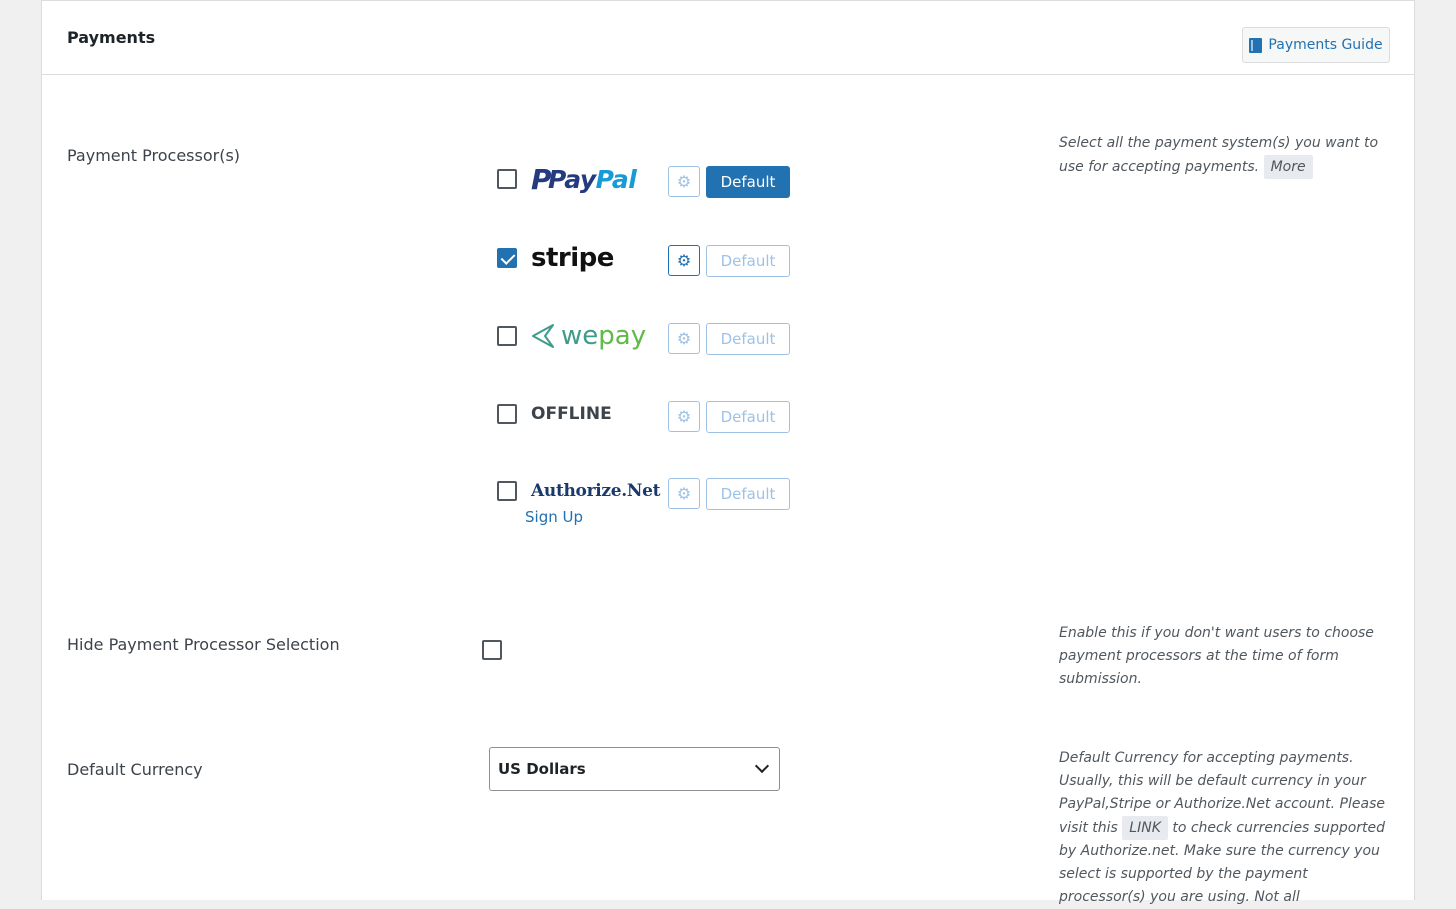 The image size is (1456, 909). I want to click on offline-settings-button: ⚙, so click(684, 416).